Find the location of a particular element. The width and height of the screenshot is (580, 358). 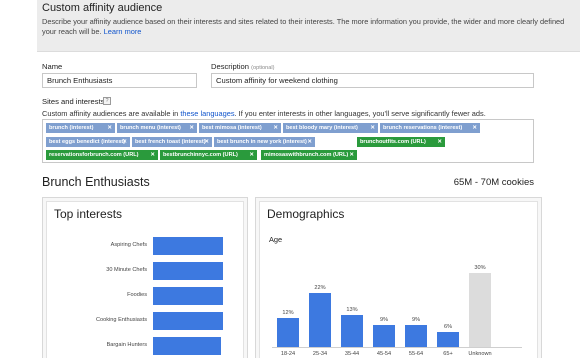

tag-label: best eggs benedict (interest) is located at coordinates (87, 142).